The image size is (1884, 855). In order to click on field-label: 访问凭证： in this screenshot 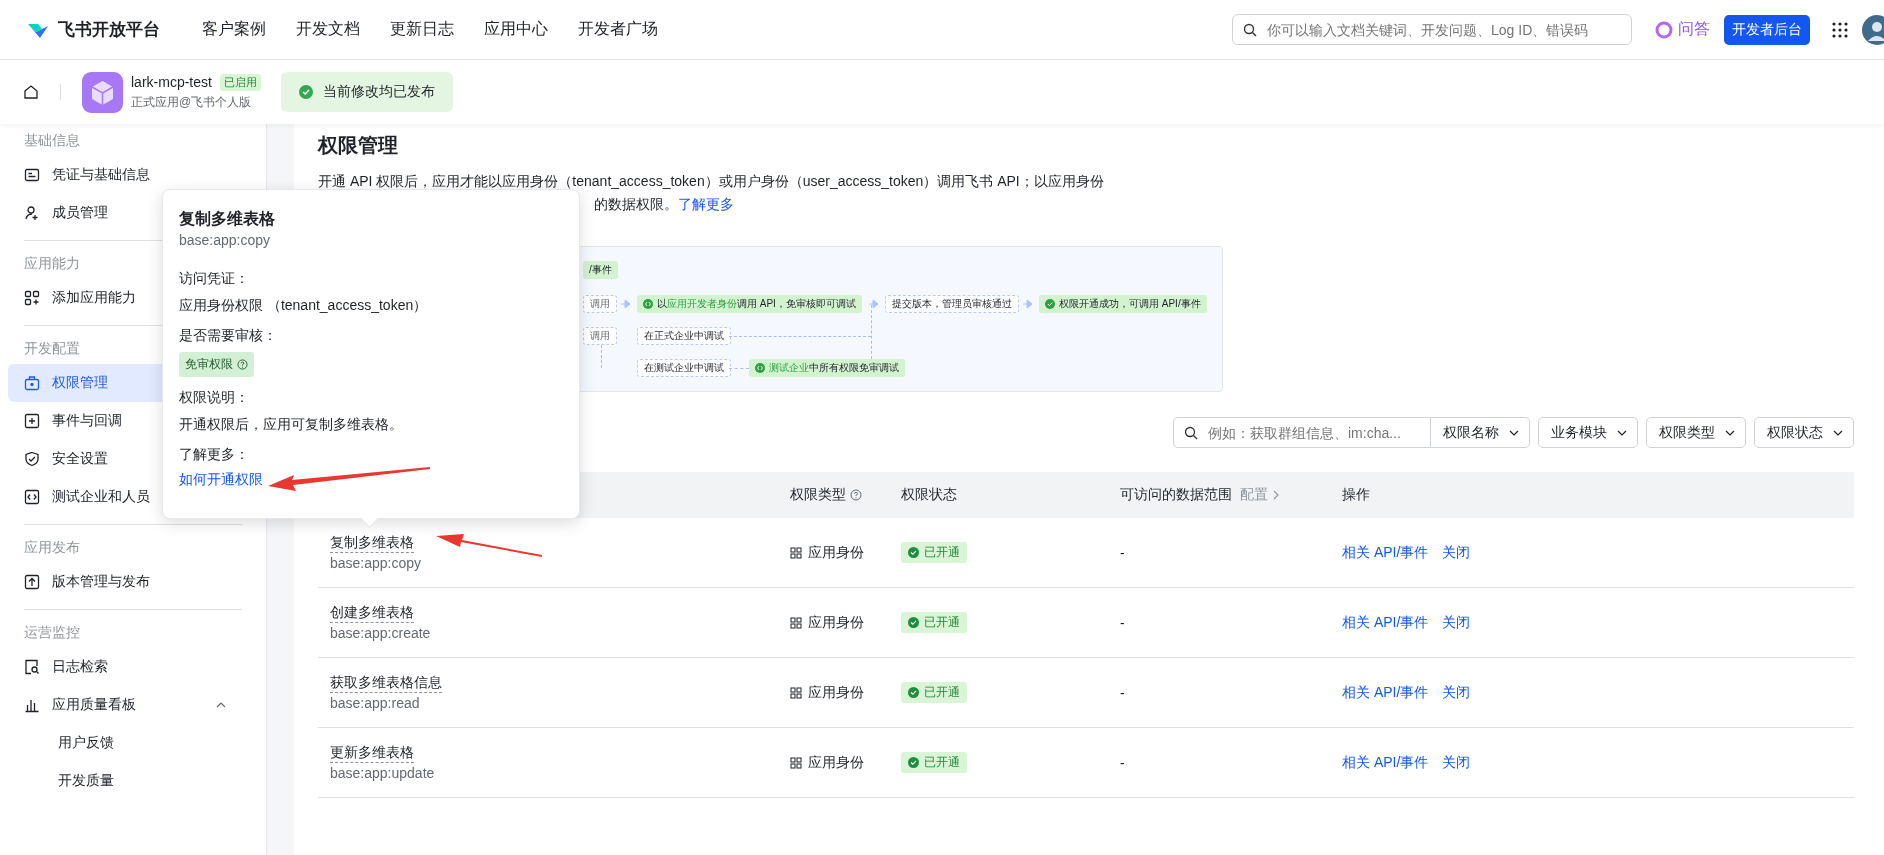, I will do `click(214, 278)`.